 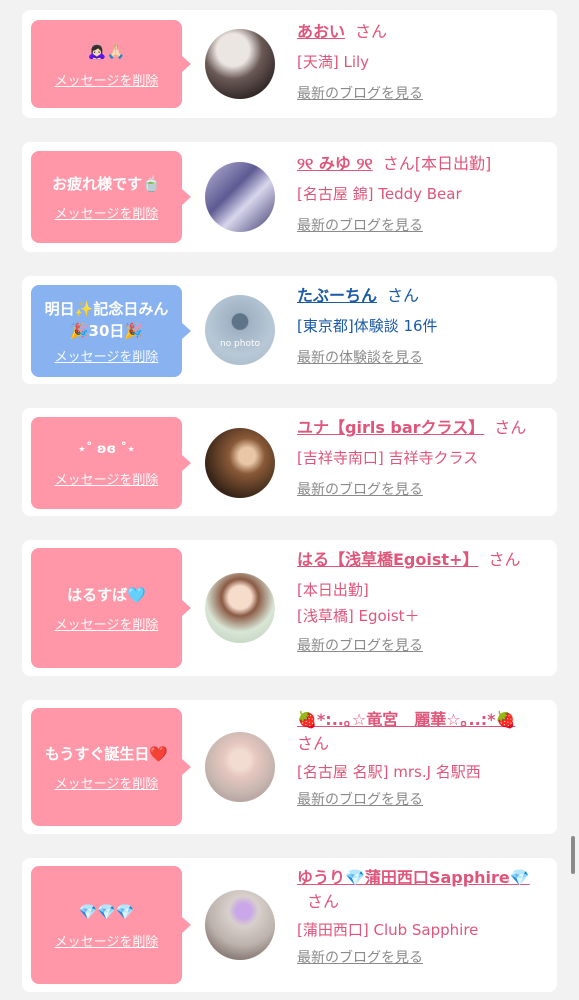 What do you see at coordinates (106, 753) in the screenshot?
I see `message-text: もうすぐ誕生日❤️` at bounding box center [106, 753].